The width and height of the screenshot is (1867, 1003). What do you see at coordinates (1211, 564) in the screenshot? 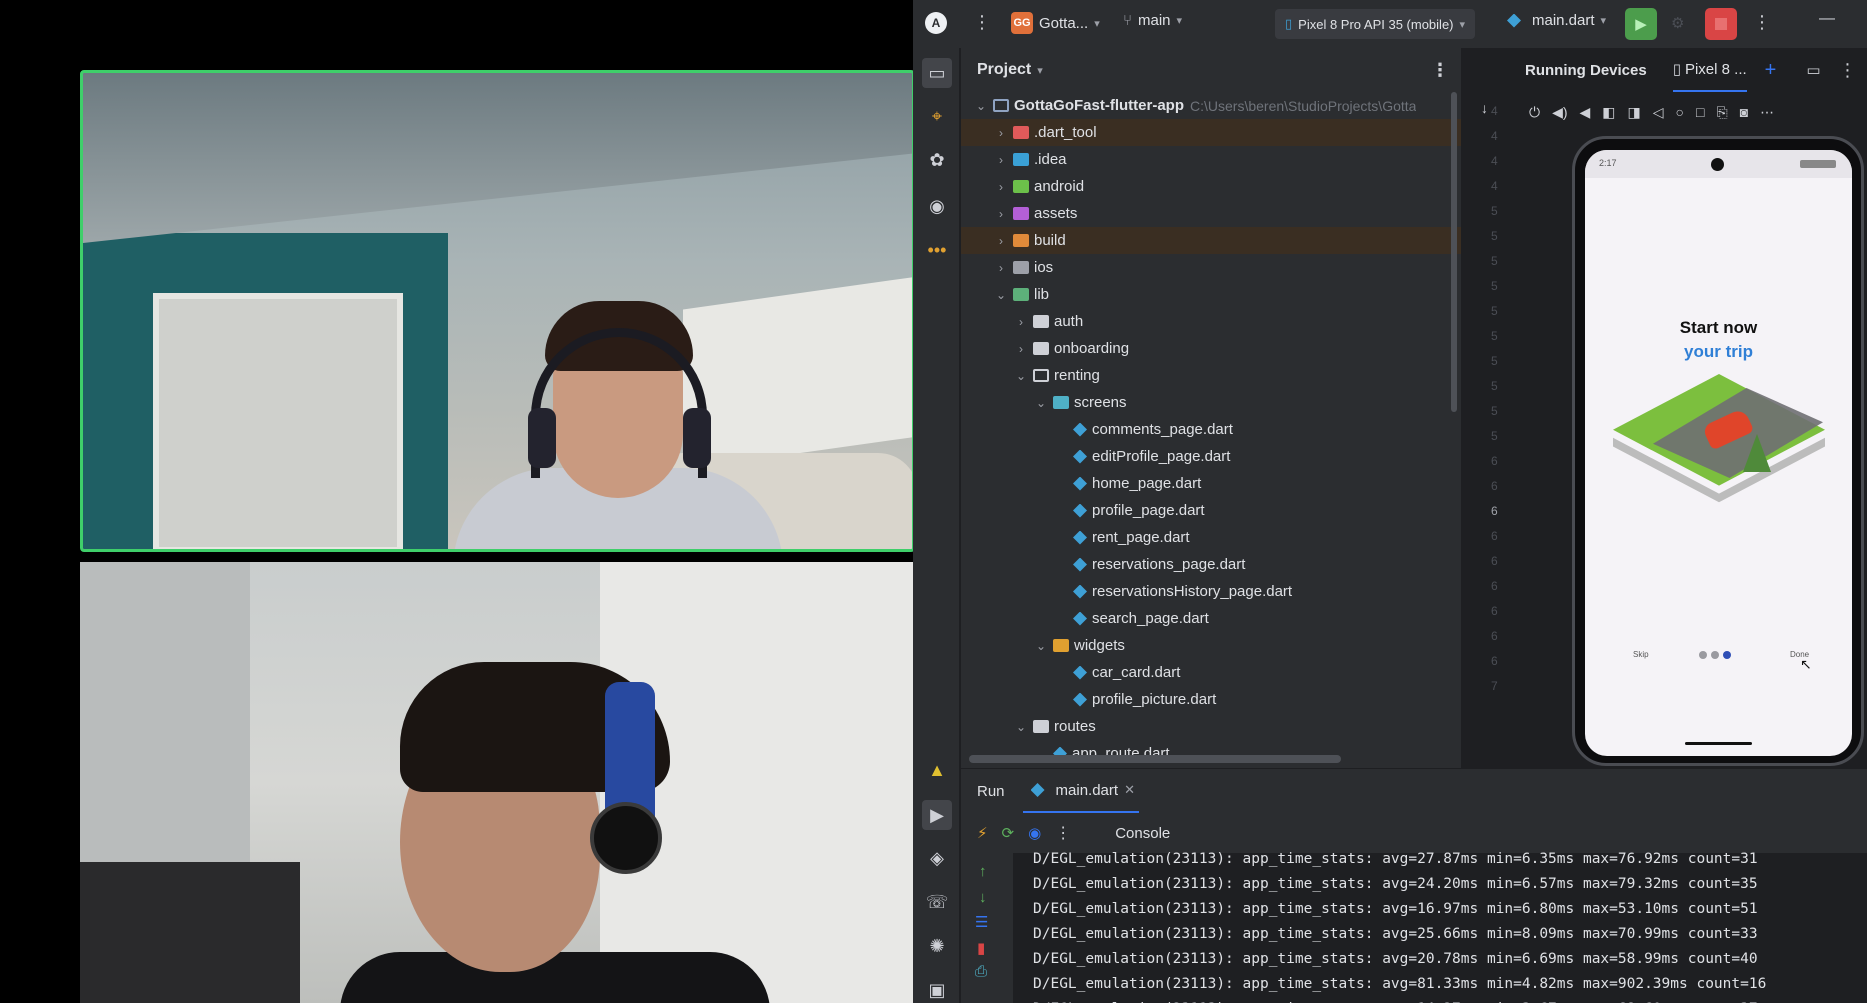
I see `tree-item: reservations_page.dart` at bounding box center [1211, 564].